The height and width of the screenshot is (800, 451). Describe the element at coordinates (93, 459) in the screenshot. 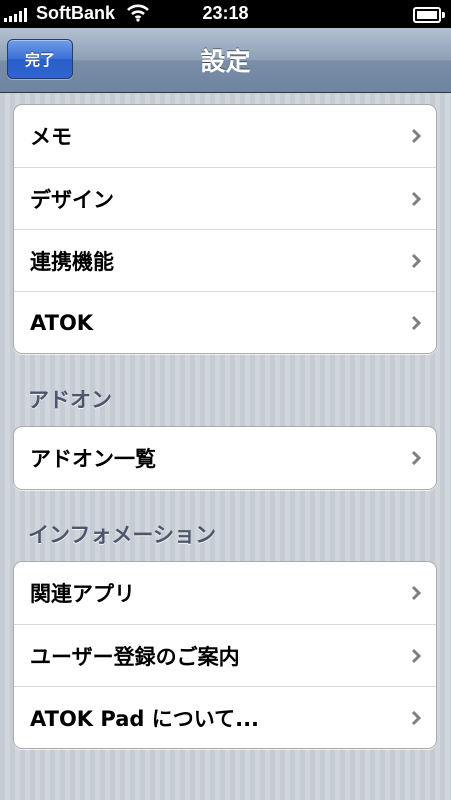

I see `row-label: アドオン一覧` at that location.